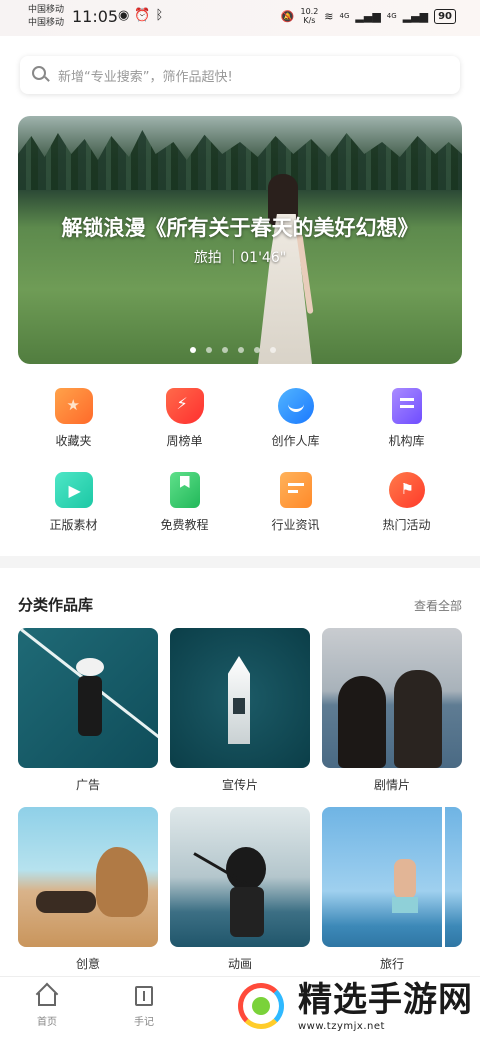  Describe the element at coordinates (56, 605) in the screenshot. I see `section-title: 分类作品库` at that location.